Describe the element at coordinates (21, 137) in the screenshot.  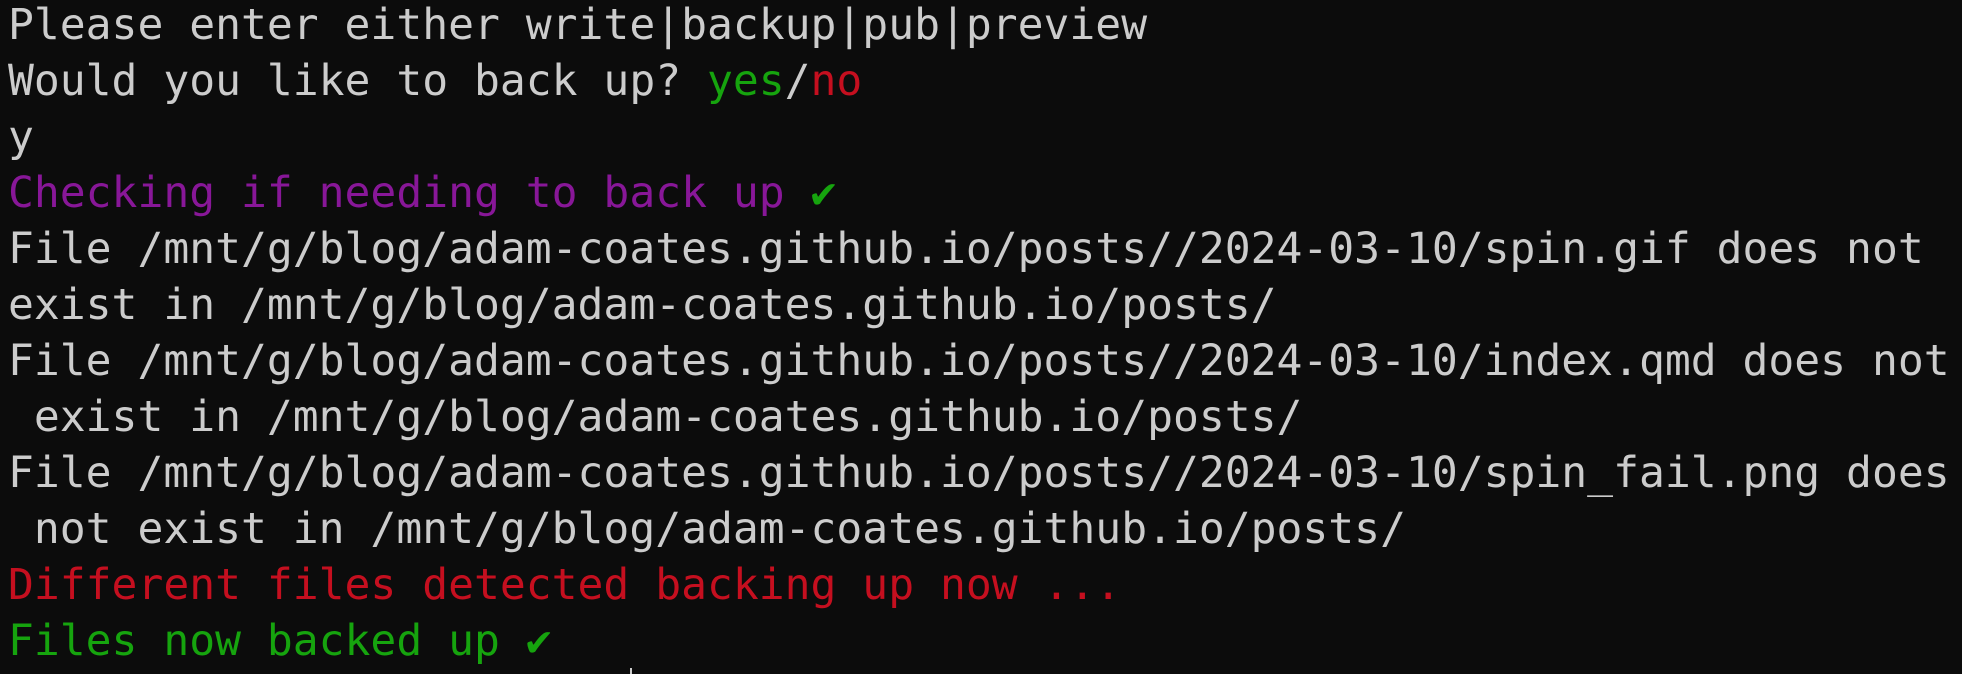
I see `user-input-line: y` at that location.